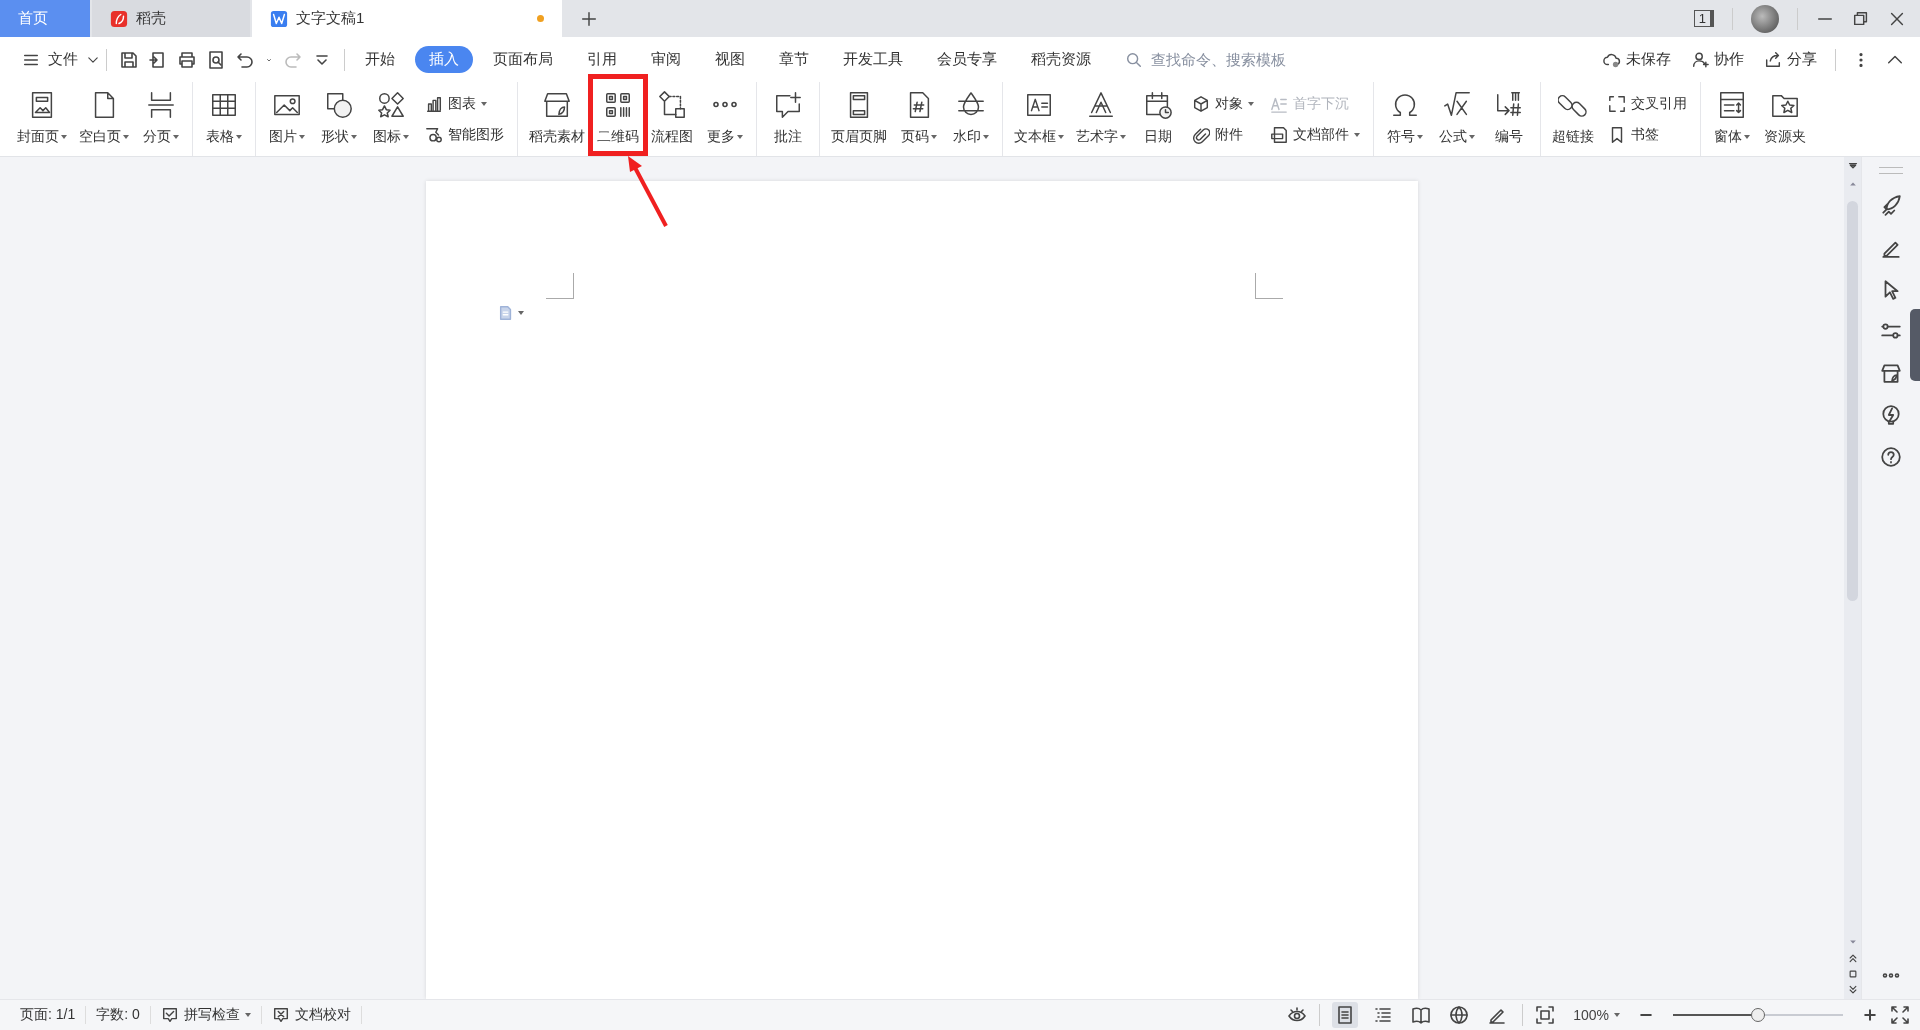 The image size is (1920, 1030). What do you see at coordinates (1459, 1015) in the screenshot?
I see `globe-icon` at bounding box center [1459, 1015].